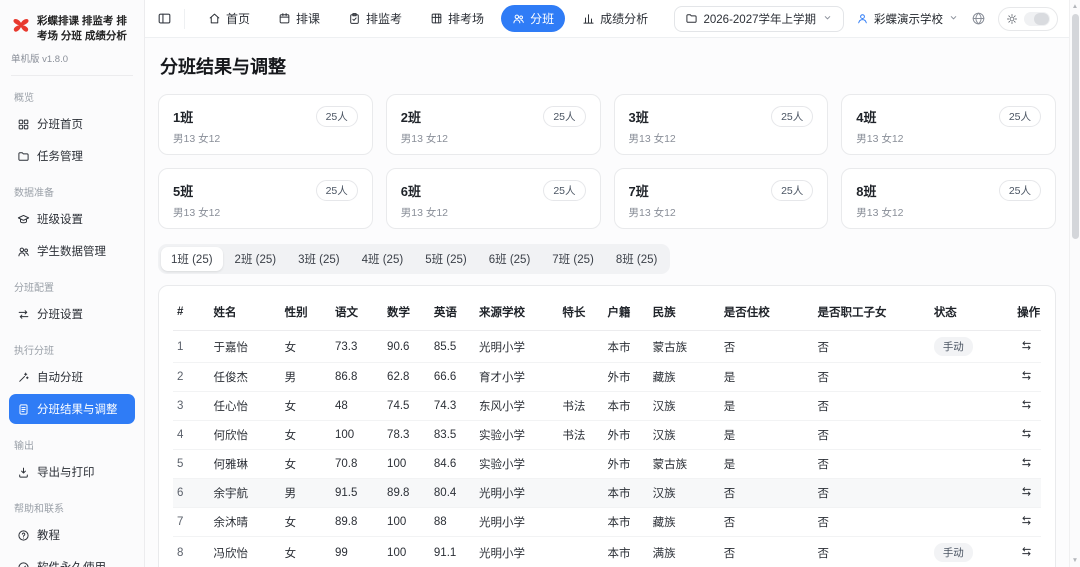 The image size is (1080, 567). I want to click on sidebar-section-title: 帮助和联系, so click(39, 510).